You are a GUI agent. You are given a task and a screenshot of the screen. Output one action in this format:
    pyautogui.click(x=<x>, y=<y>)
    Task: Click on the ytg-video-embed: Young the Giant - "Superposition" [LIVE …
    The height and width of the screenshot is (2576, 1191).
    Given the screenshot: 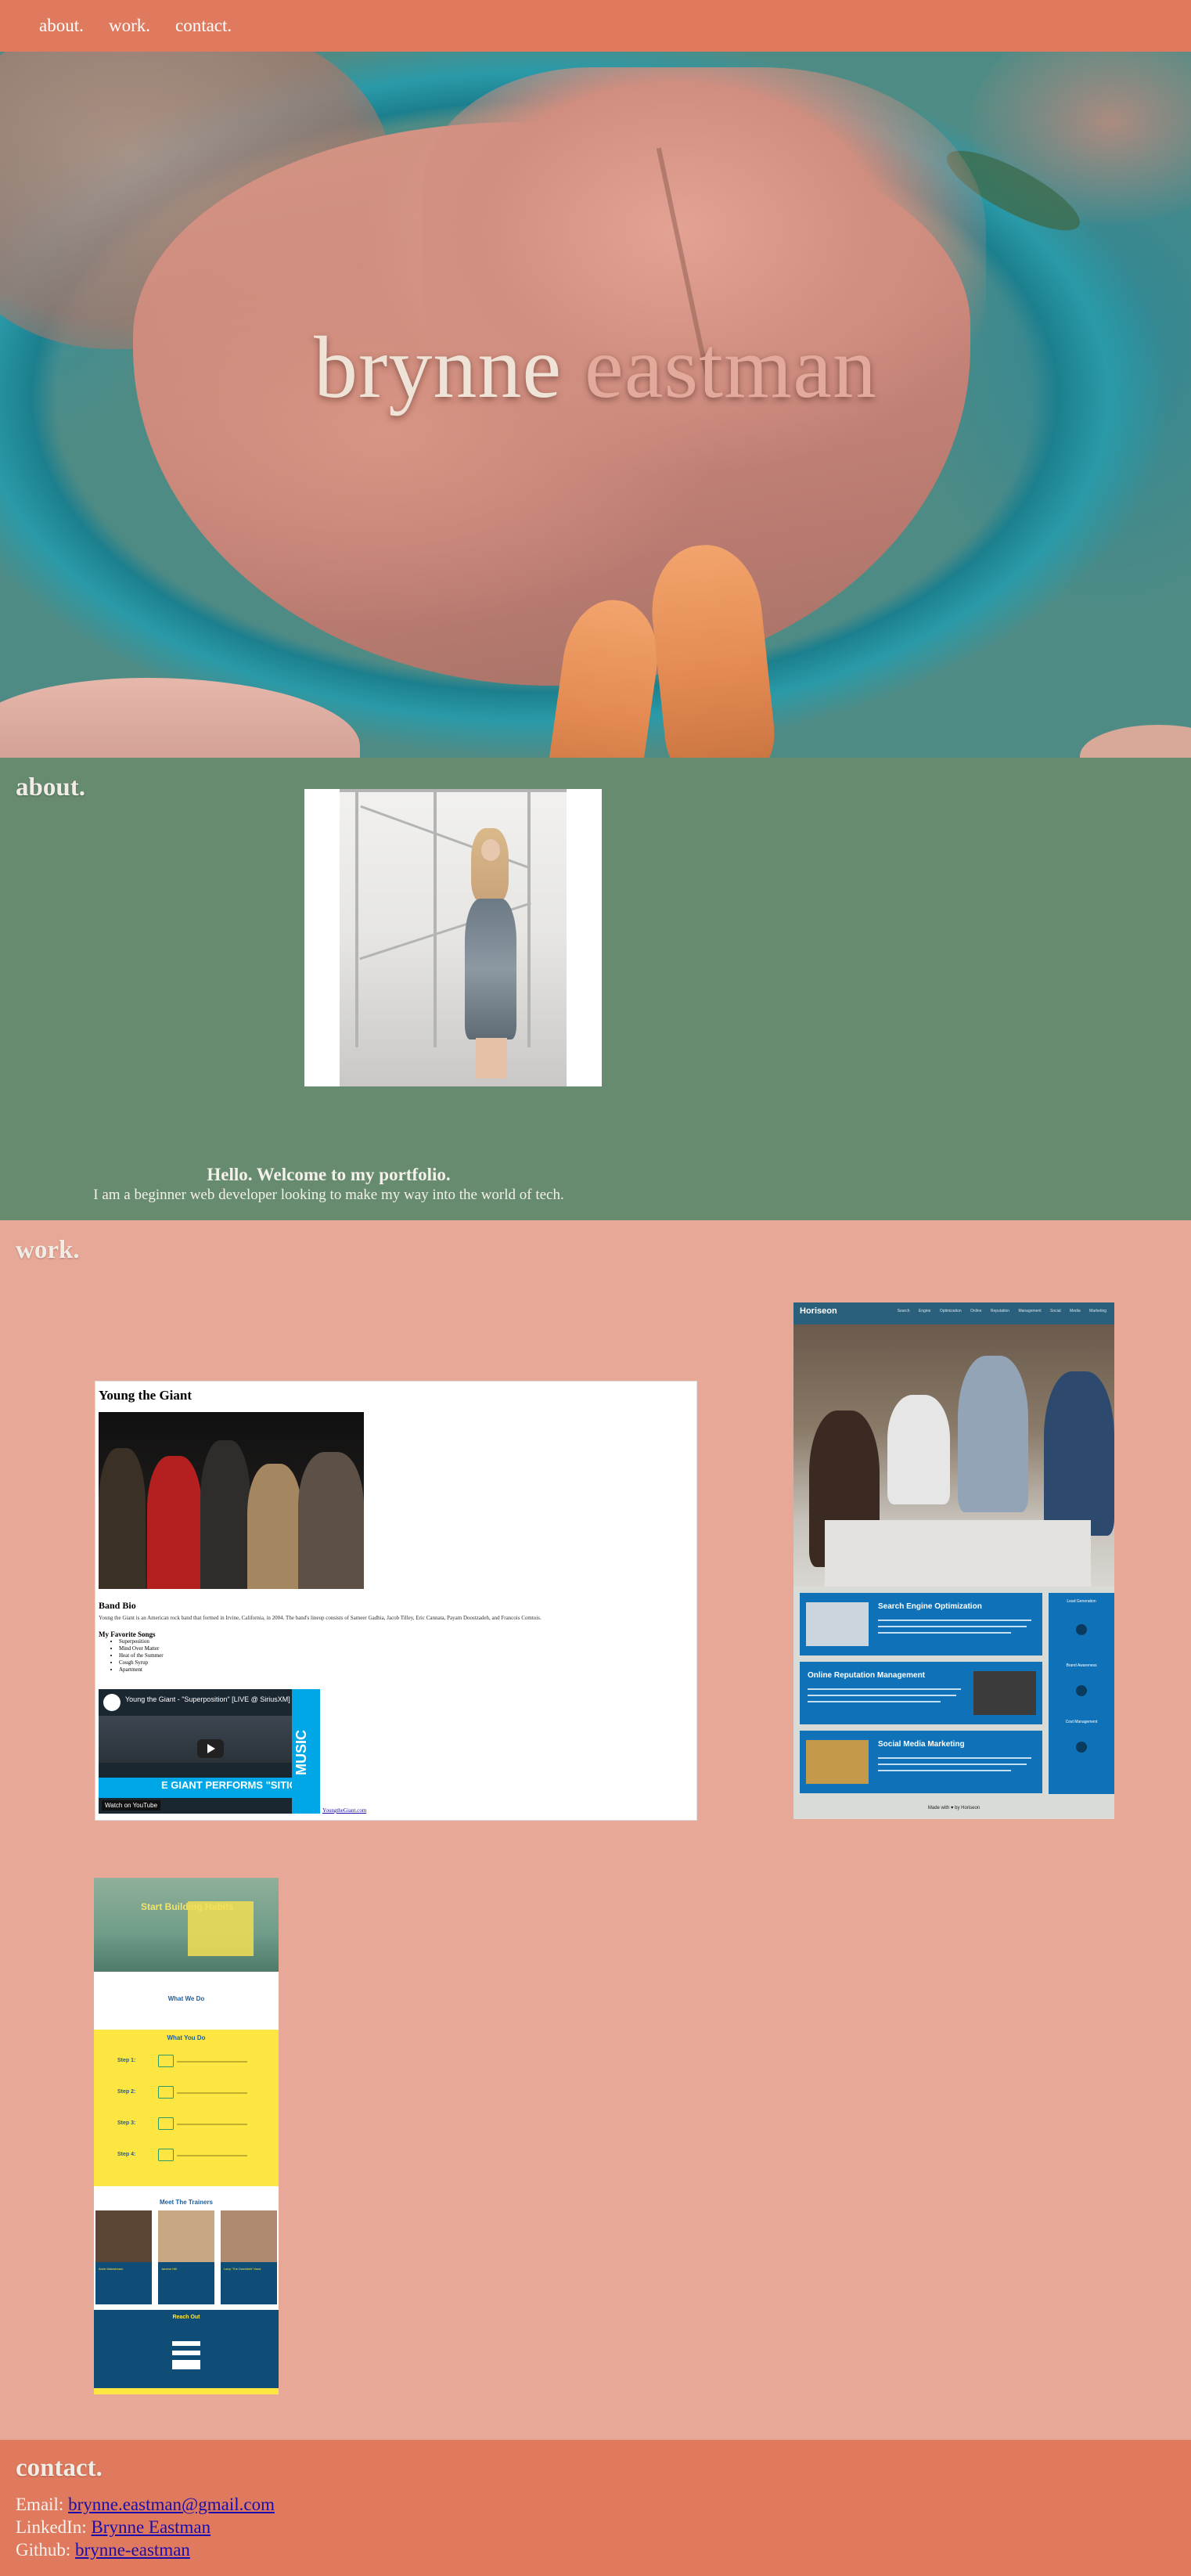 What is the action you would take?
    pyautogui.click(x=209, y=1751)
    